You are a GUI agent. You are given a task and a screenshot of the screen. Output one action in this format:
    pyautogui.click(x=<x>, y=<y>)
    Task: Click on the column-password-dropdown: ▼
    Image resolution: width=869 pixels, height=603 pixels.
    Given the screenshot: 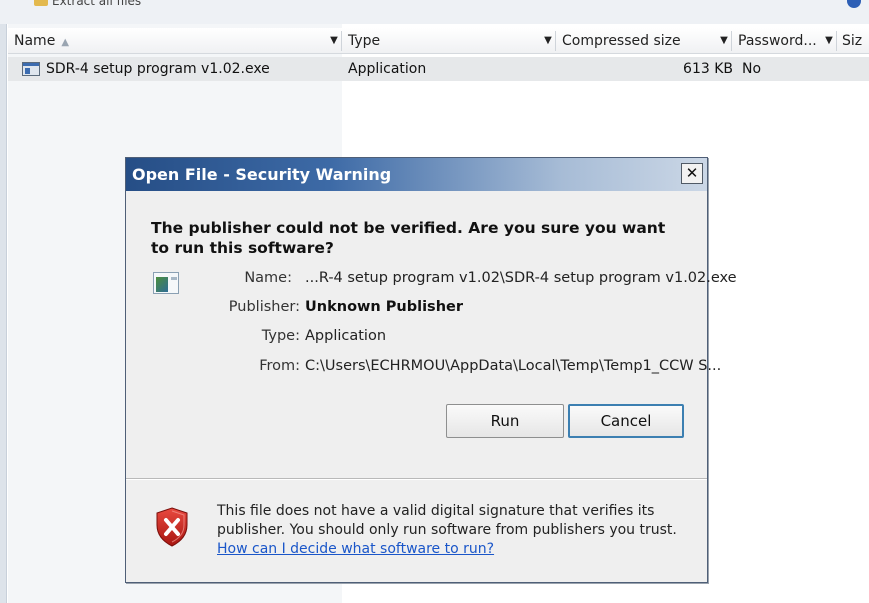 What is the action you would take?
    pyautogui.click(x=829, y=41)
    